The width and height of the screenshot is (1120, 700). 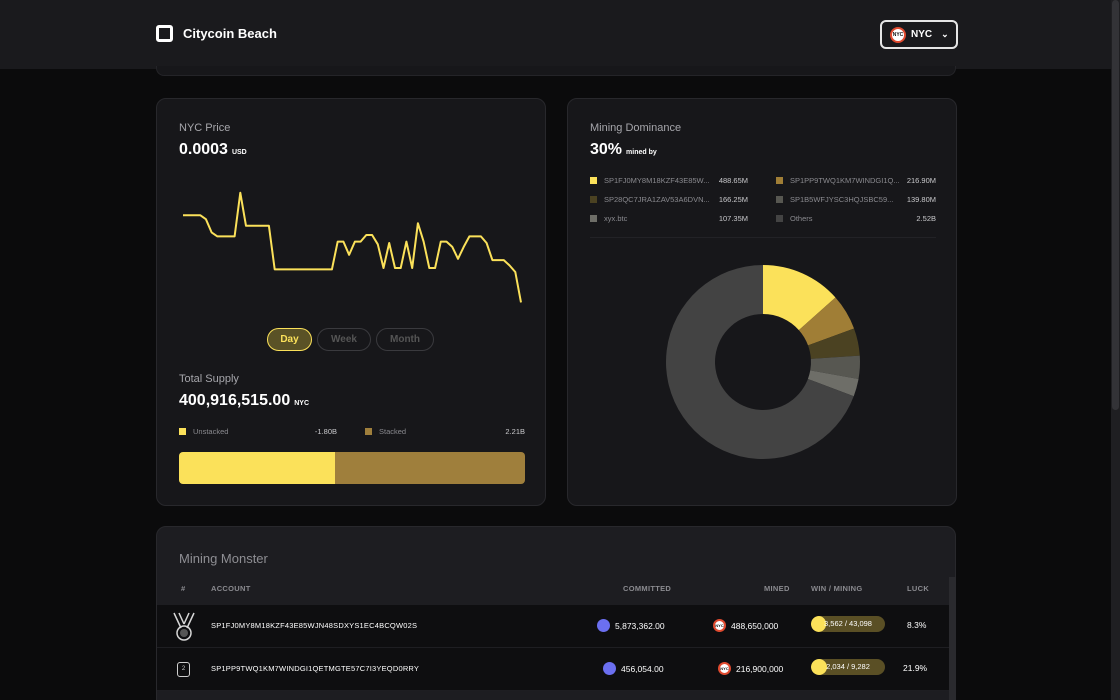 I want to click on token-select-label: NYC, so click(x=922, y=34).